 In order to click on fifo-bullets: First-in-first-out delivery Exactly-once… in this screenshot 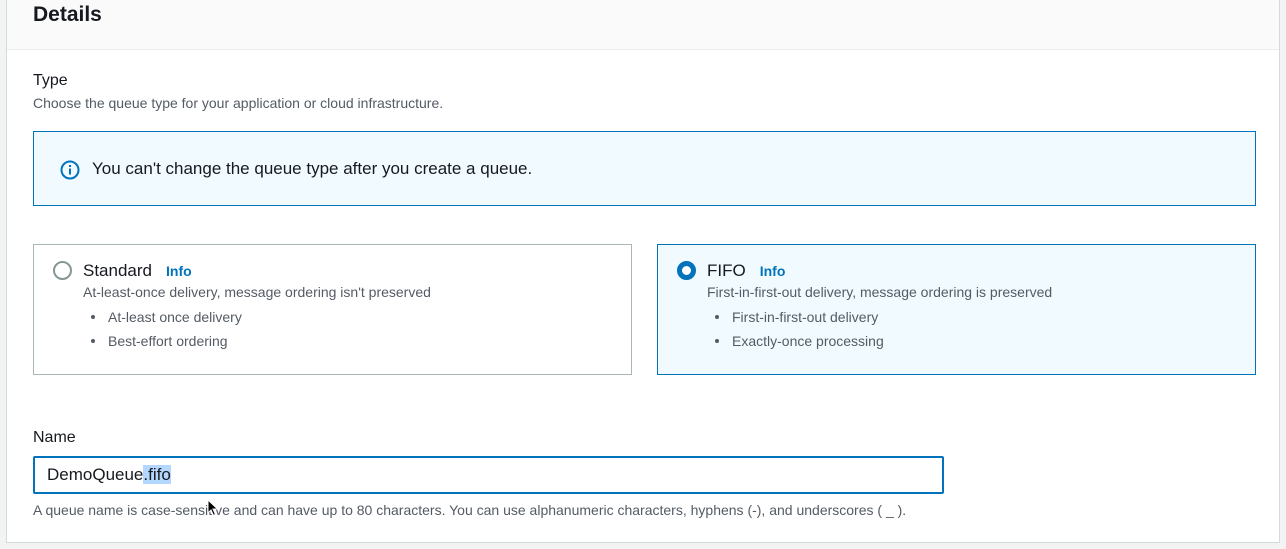, I will do `click(795, 332)`.